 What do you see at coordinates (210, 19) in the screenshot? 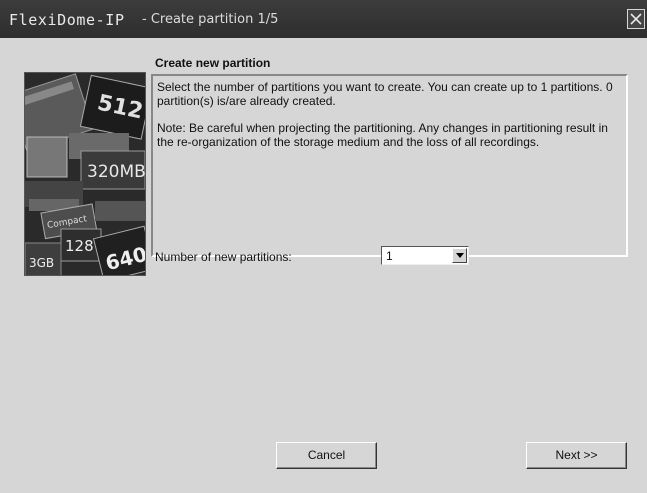
I see `window-title: - Create partition 1/5` at bounding box center [210, 19].